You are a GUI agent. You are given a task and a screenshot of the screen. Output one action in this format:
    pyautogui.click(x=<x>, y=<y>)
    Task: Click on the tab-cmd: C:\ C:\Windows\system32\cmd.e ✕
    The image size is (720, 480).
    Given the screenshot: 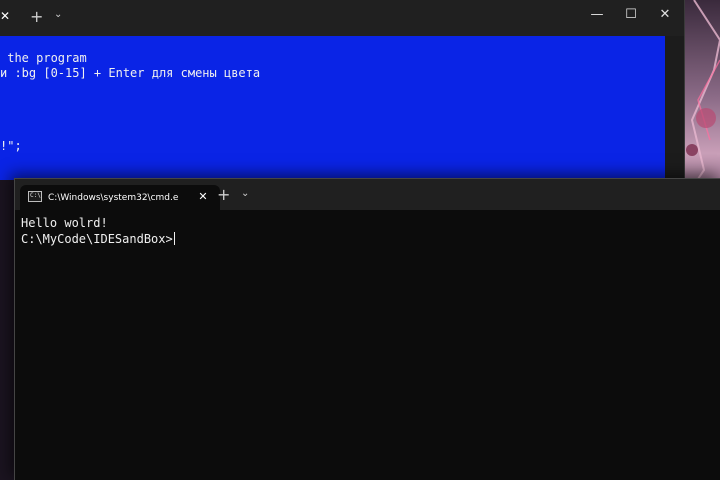 What is the action you would take?
    pyautogui.click(x=120, y=197)
    